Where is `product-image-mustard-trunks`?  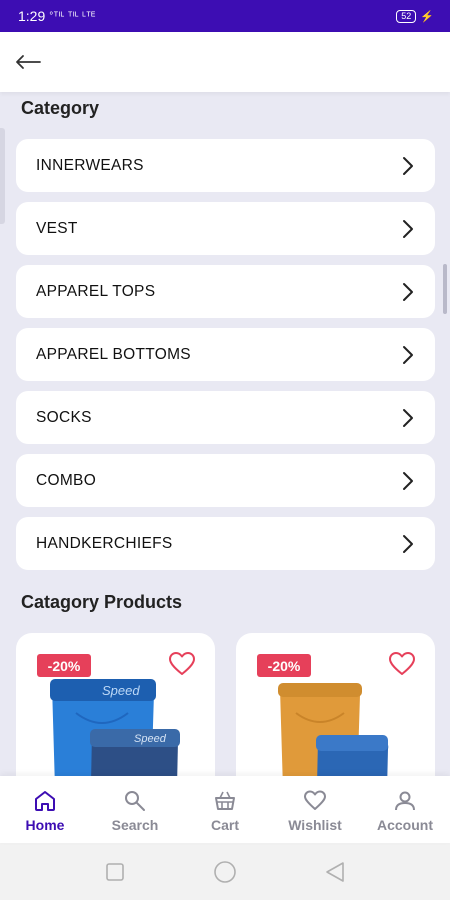
product-image-mustard-trunks is located at coordinates (333, 729).